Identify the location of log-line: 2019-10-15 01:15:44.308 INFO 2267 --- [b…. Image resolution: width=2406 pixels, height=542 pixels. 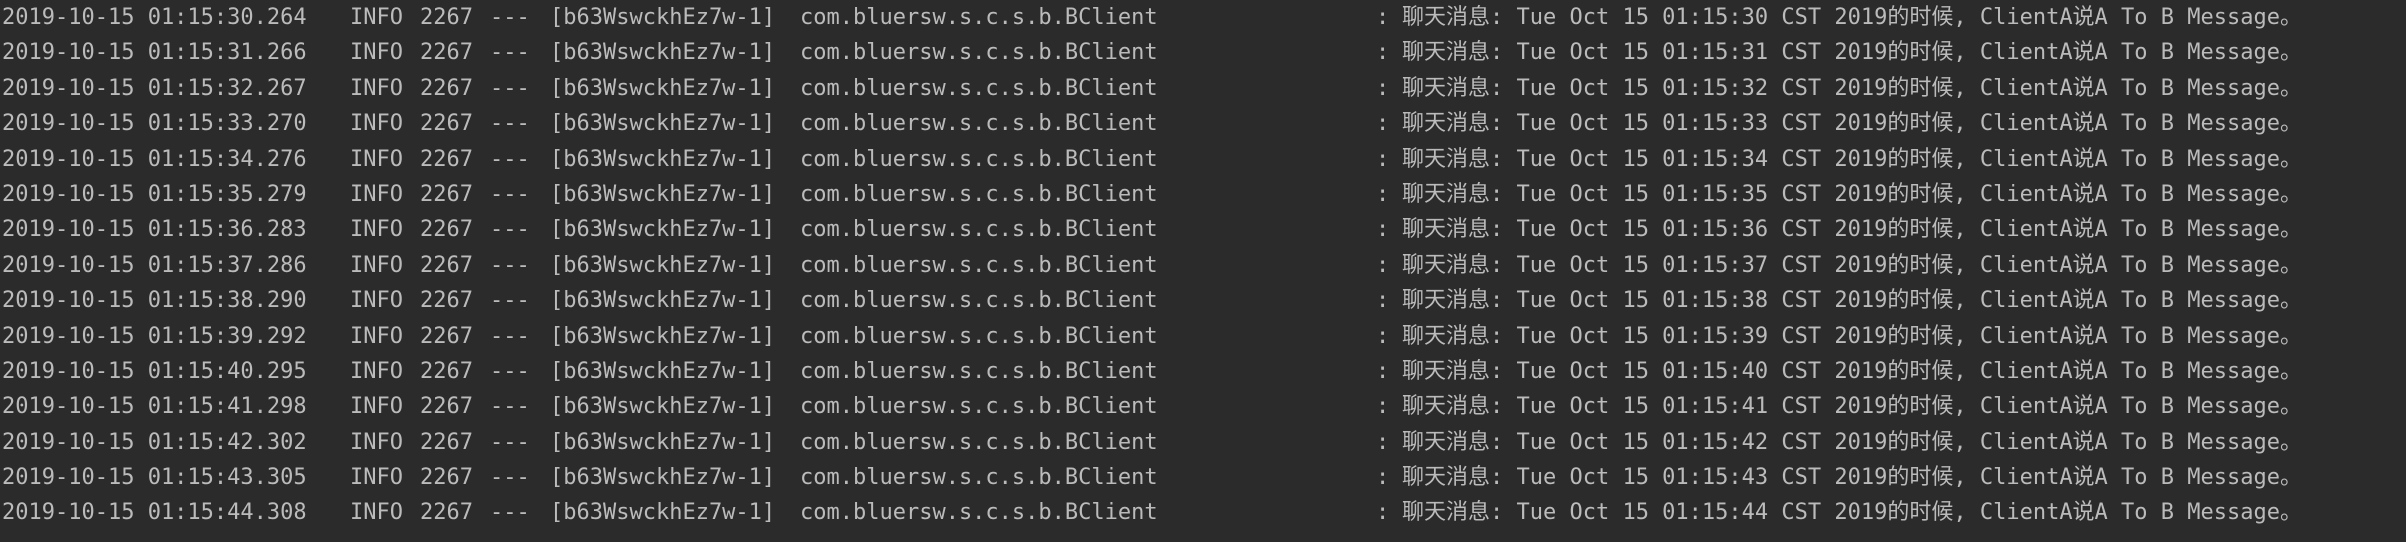
(1203, 512).